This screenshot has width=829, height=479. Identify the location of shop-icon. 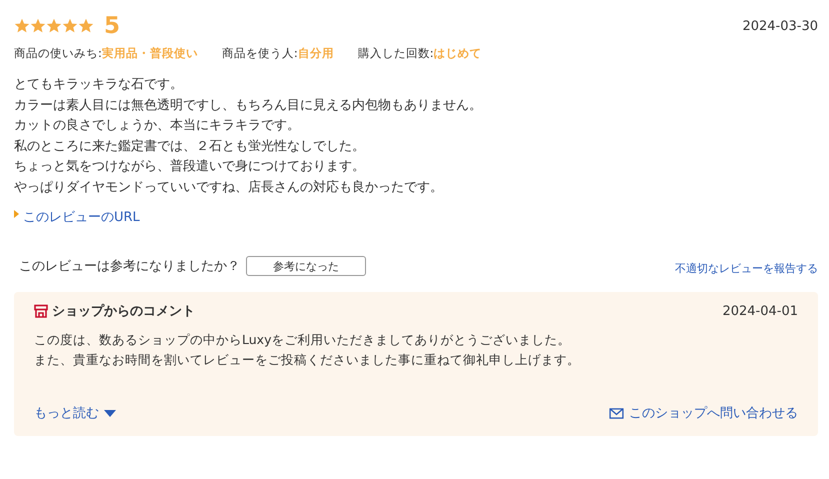
(41, 311).